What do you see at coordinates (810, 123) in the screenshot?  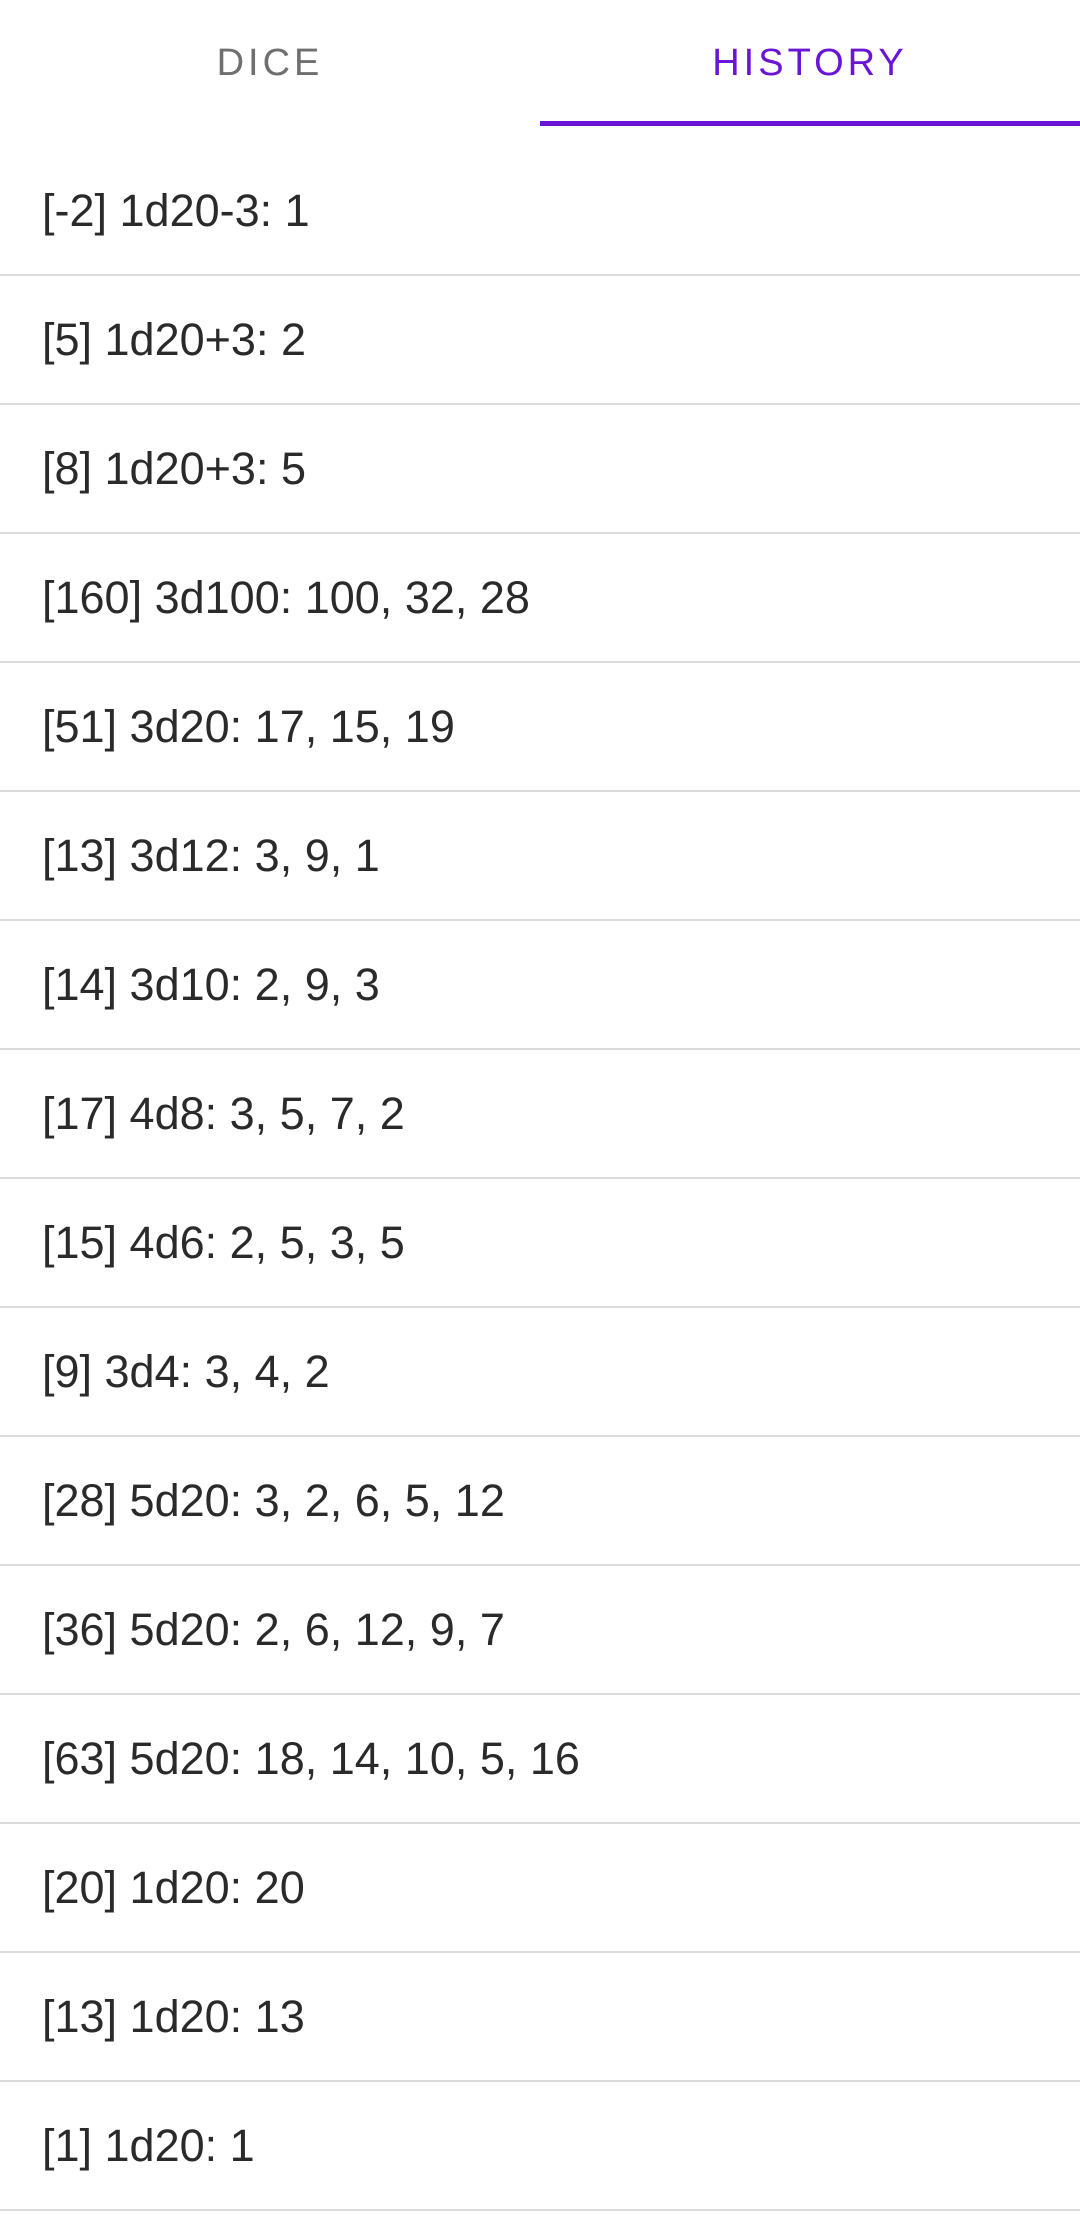 I see `tab-indicator` at bounding box center [810, 123].